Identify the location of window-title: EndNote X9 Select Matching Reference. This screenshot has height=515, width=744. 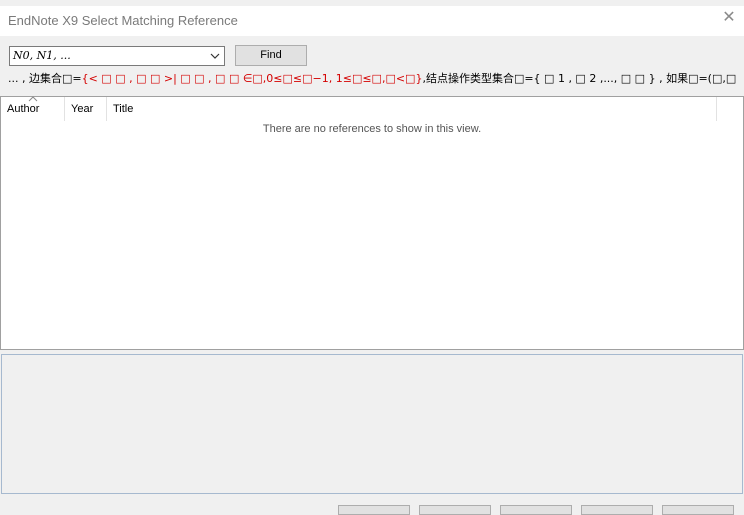
(123, 20).